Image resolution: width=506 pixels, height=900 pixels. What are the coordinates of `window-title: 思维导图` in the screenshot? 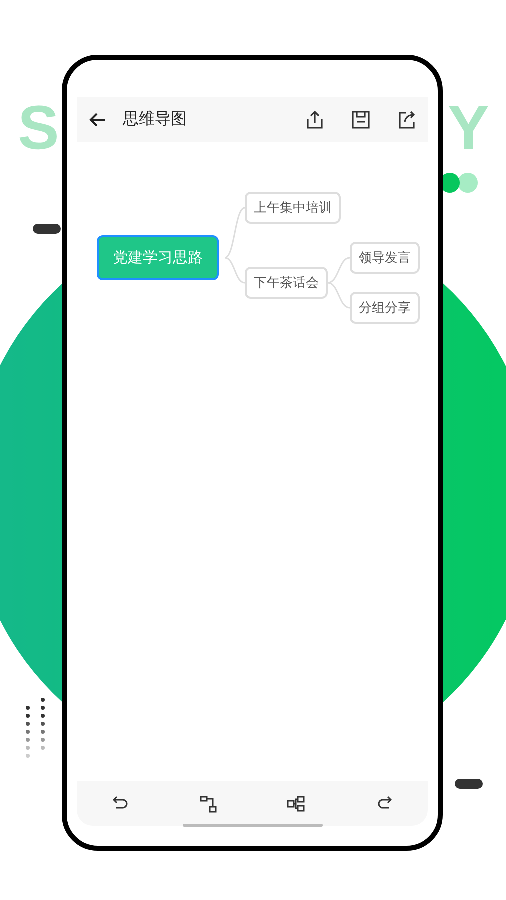 It's located at (155, 119).